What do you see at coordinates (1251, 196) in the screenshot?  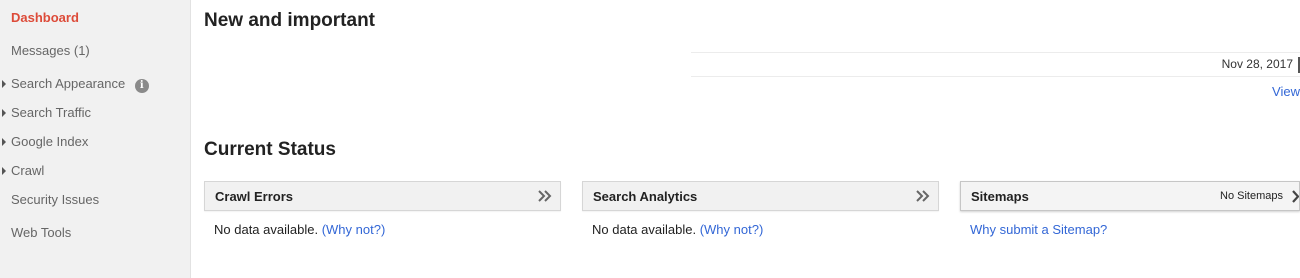 I see `sitemaps-status: No Sitemaps` at bounding box center [1251, 196].